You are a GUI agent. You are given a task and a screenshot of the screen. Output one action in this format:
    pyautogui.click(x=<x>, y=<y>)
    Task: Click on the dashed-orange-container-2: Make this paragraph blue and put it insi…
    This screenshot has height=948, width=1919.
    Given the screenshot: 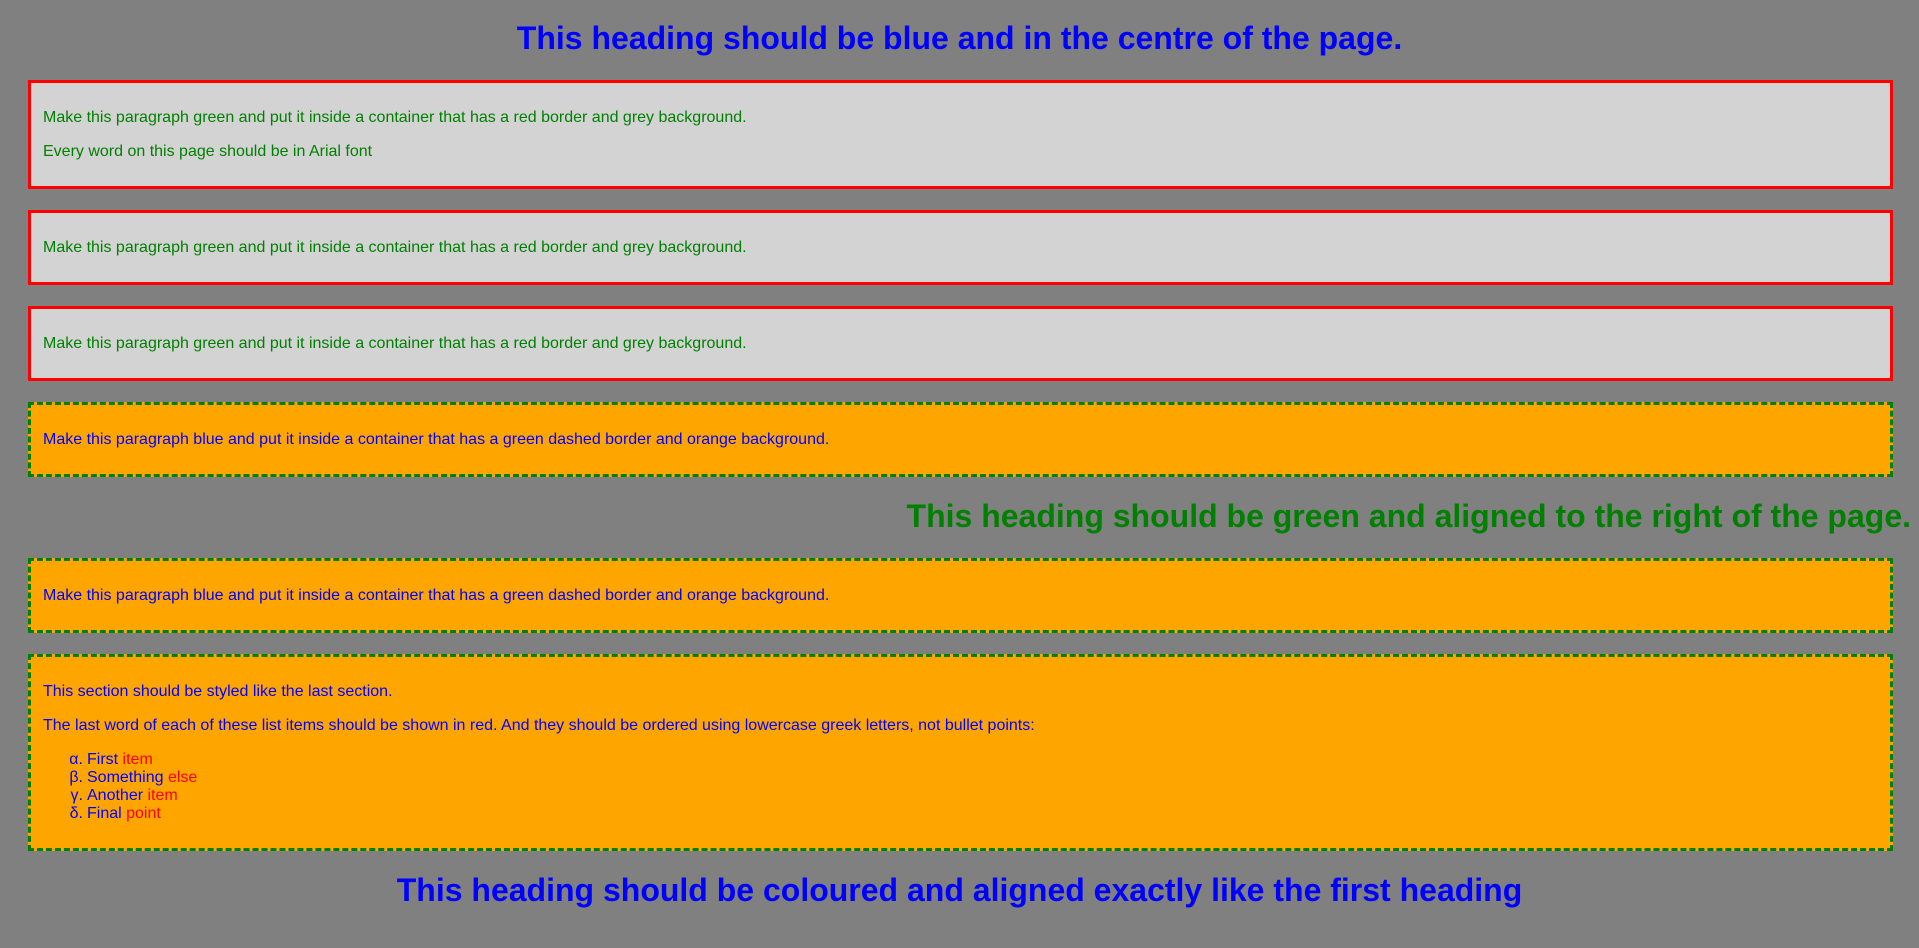 What is the action you would take?
    pyautogui.click(x=960, y=595)
    